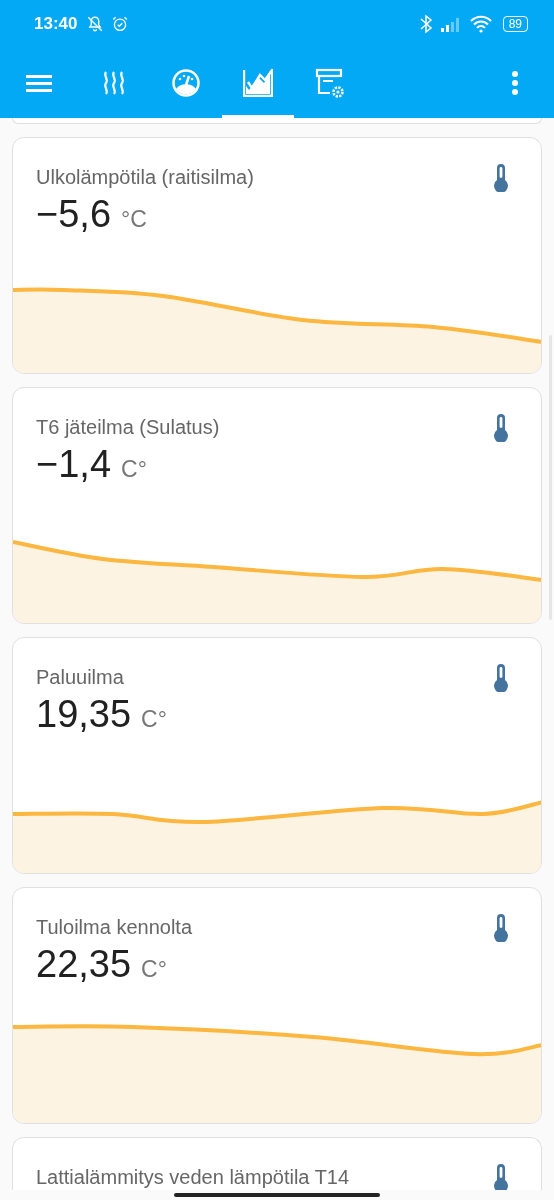 The width and height of the screenshot is (554, 1200). I want to click on card-title: Lattialämmitys veden lämpötila T14, so click(193, 1177).